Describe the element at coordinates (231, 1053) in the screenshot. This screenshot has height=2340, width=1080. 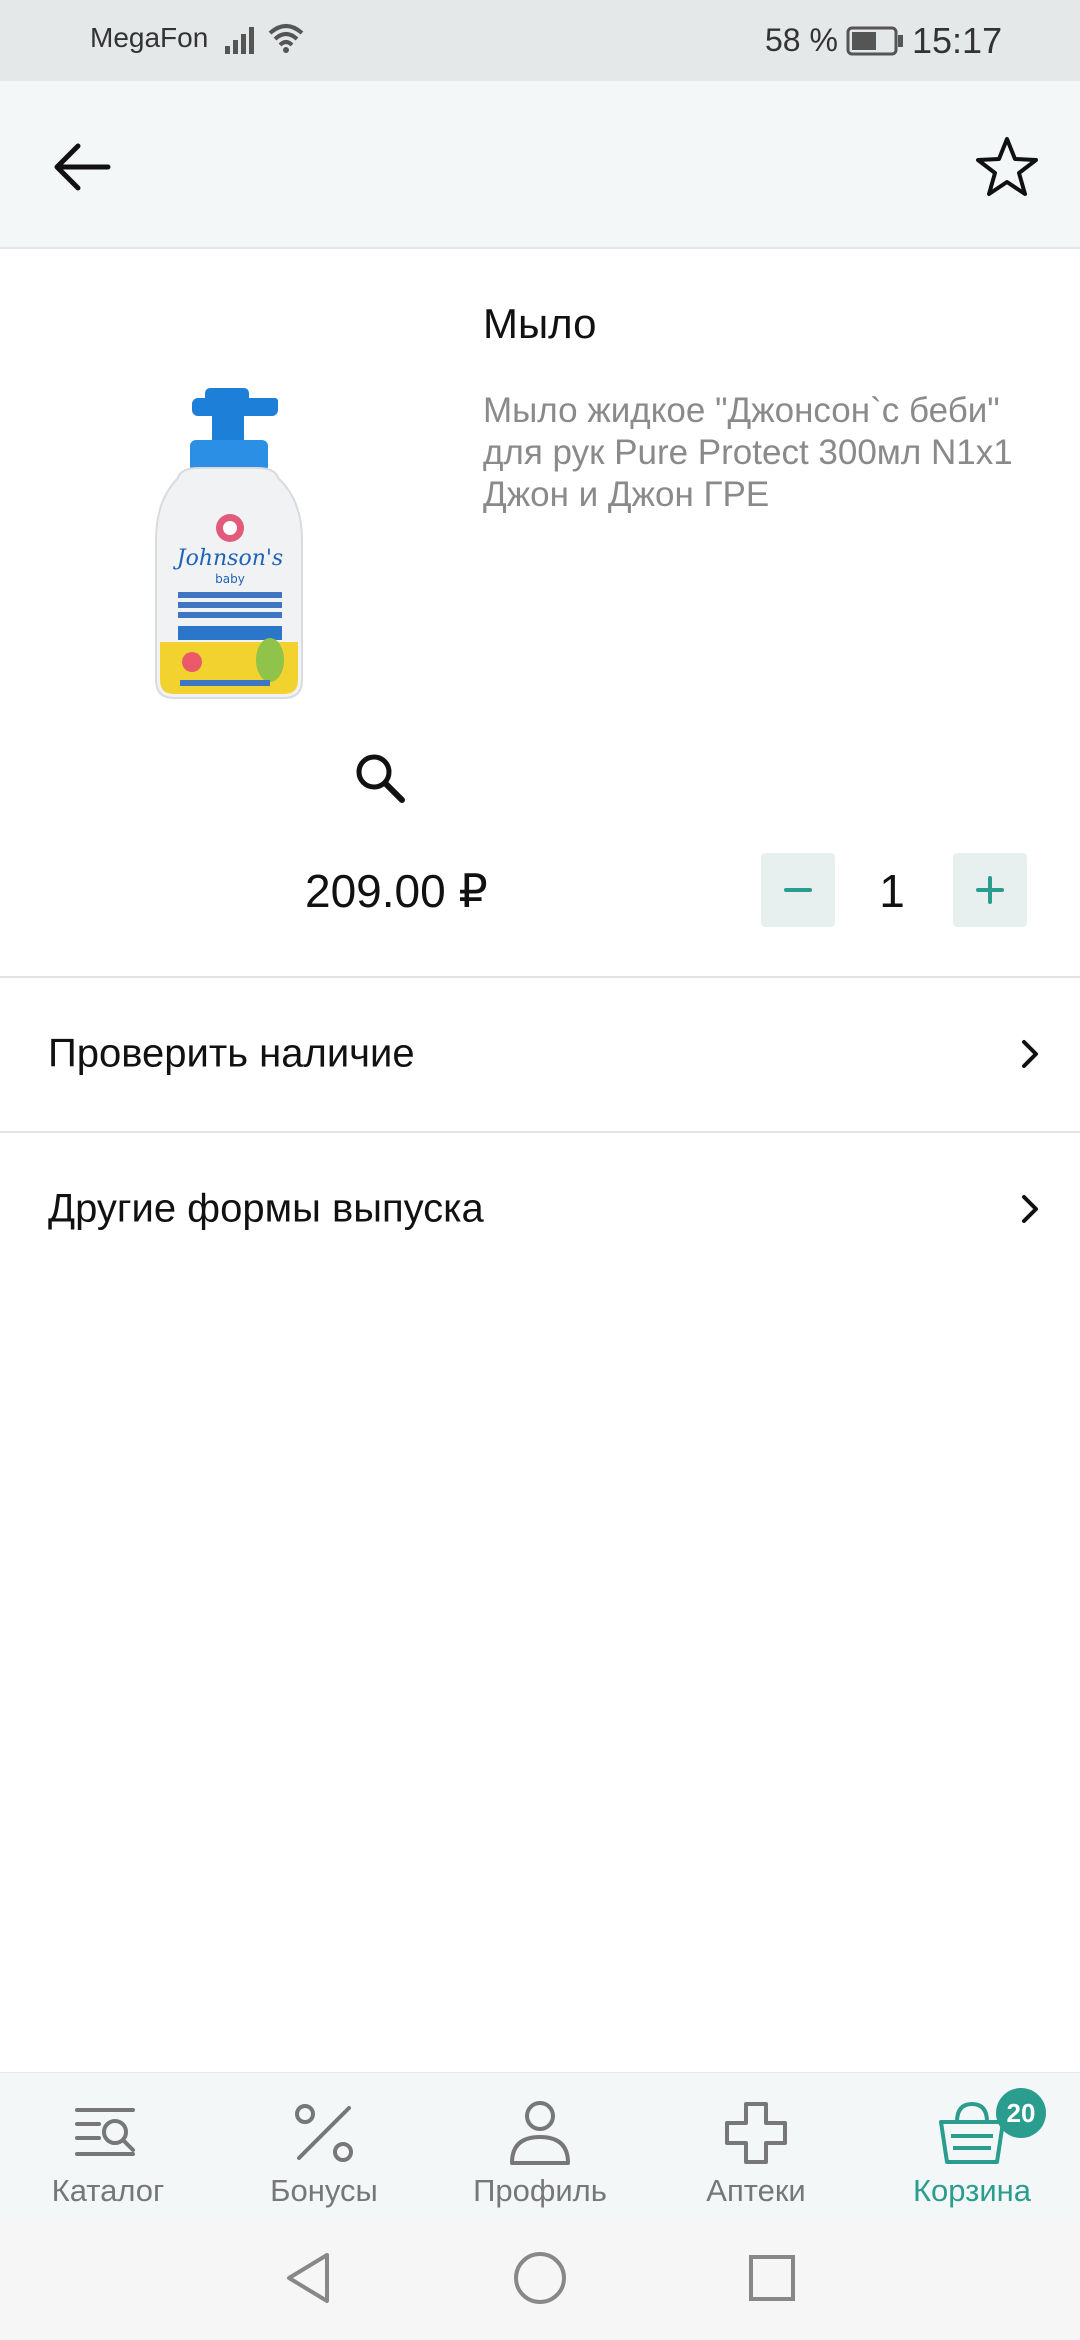
I see `row-label: Проверить наличие` at that location.